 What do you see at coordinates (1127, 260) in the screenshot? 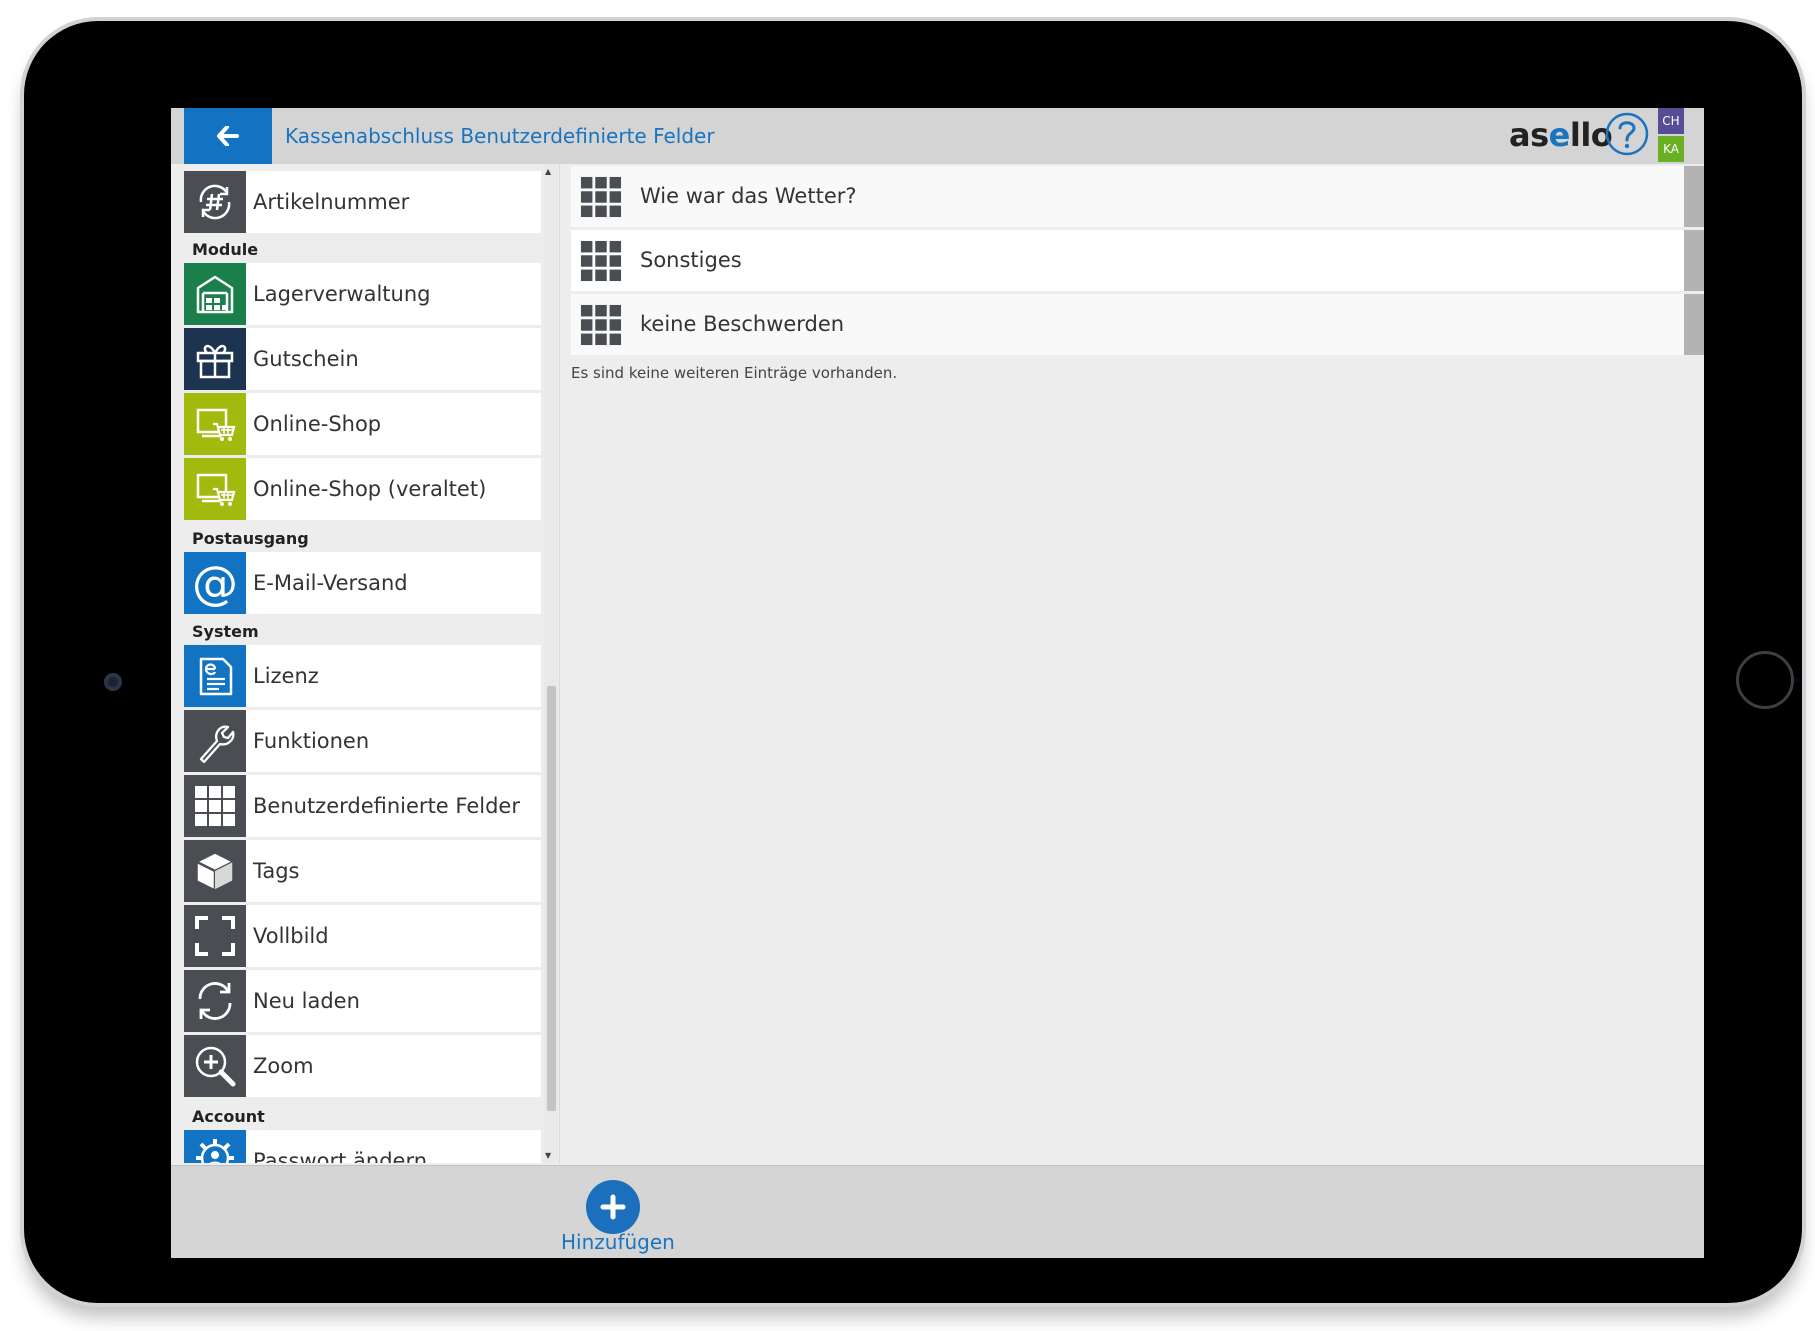
I see `list-item: Sonstiges` at bounding box center [1127, 260].